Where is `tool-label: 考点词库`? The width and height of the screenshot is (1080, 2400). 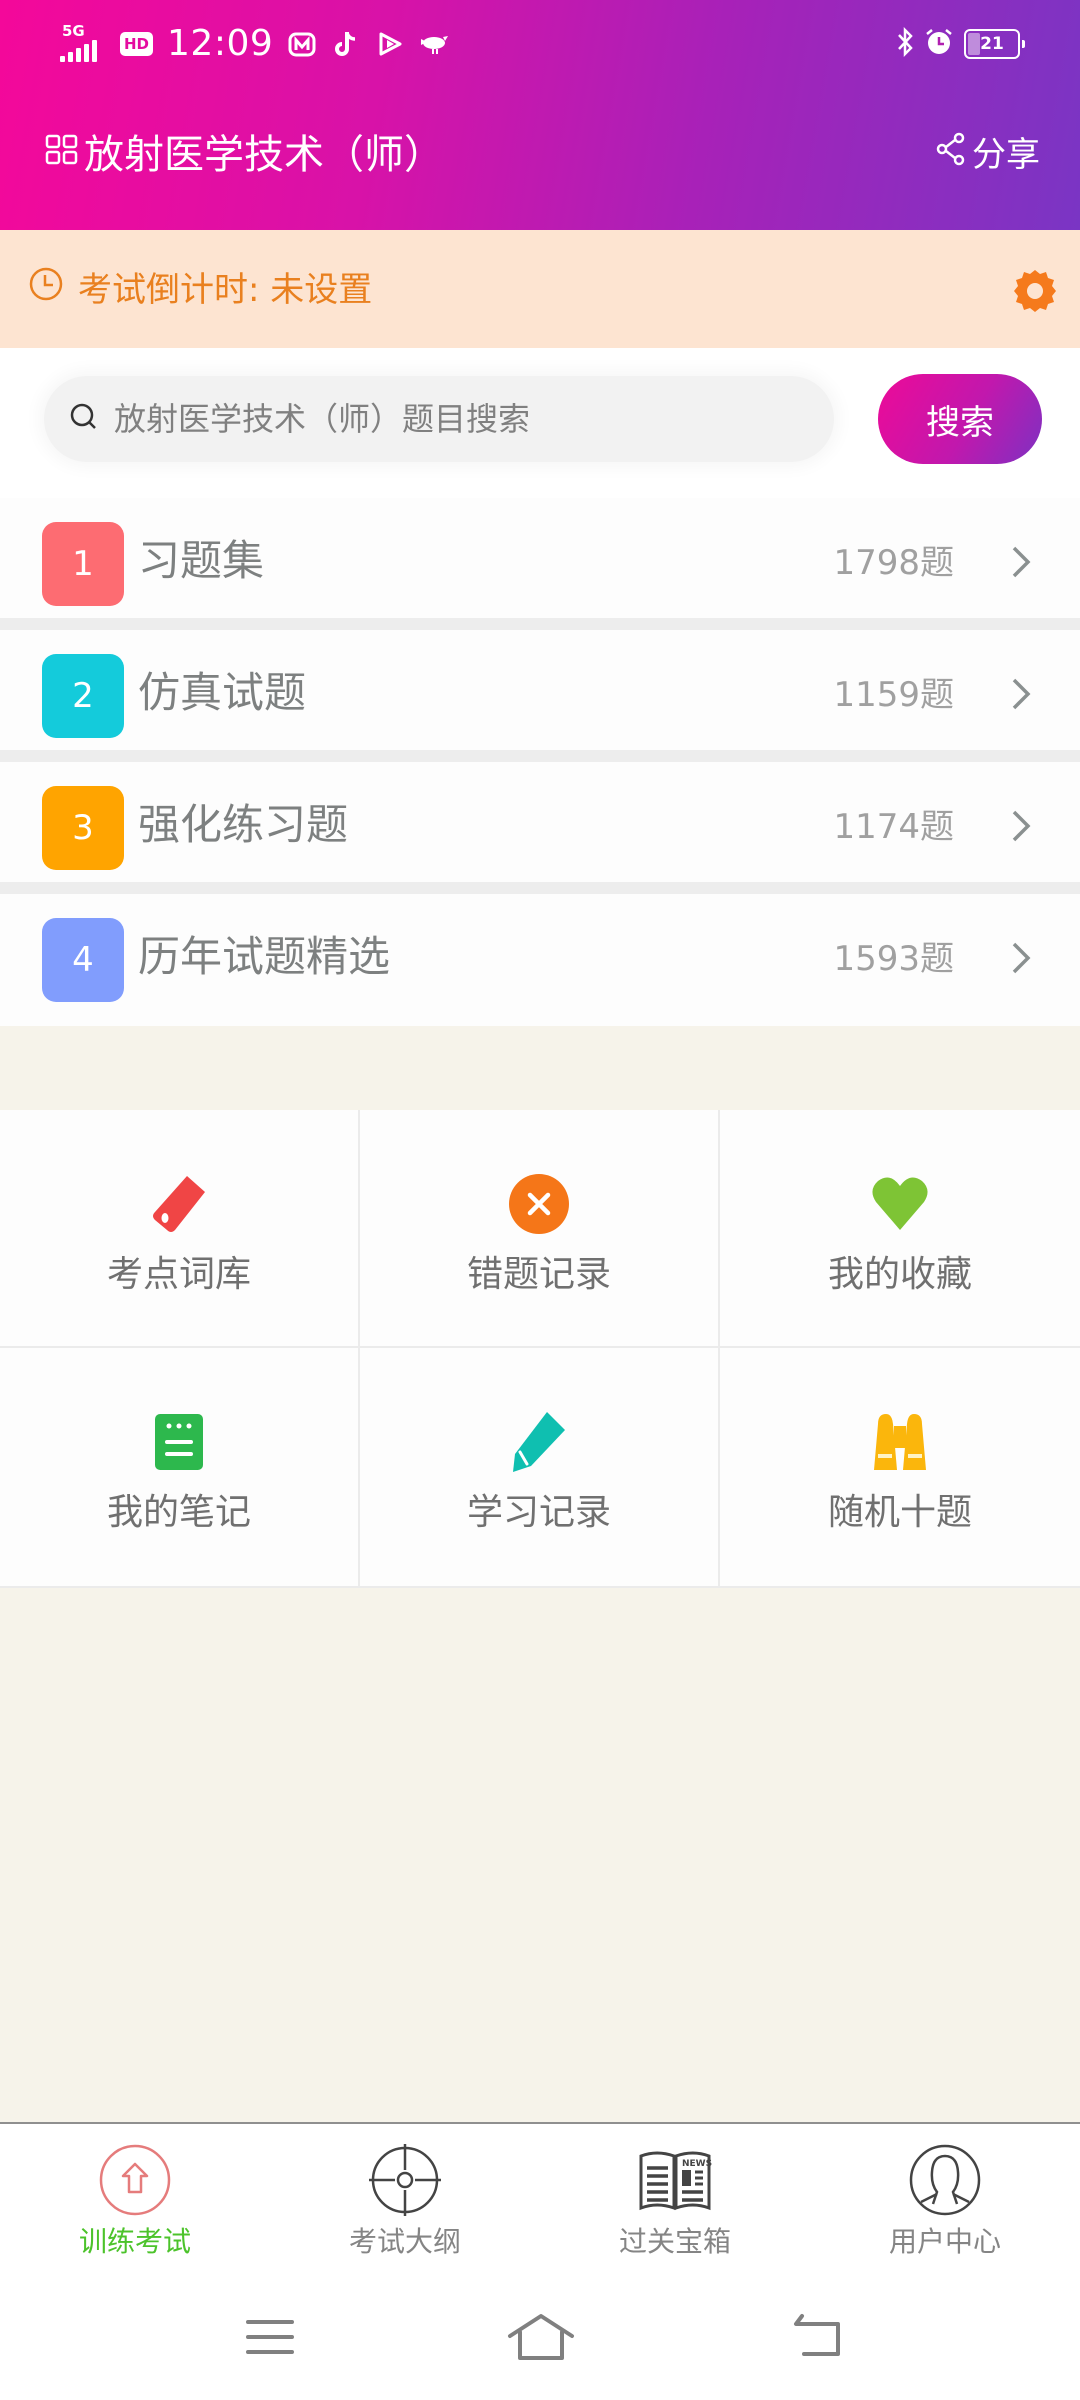
tool-label: 考点词库 is located at coordinates (178, 1274).